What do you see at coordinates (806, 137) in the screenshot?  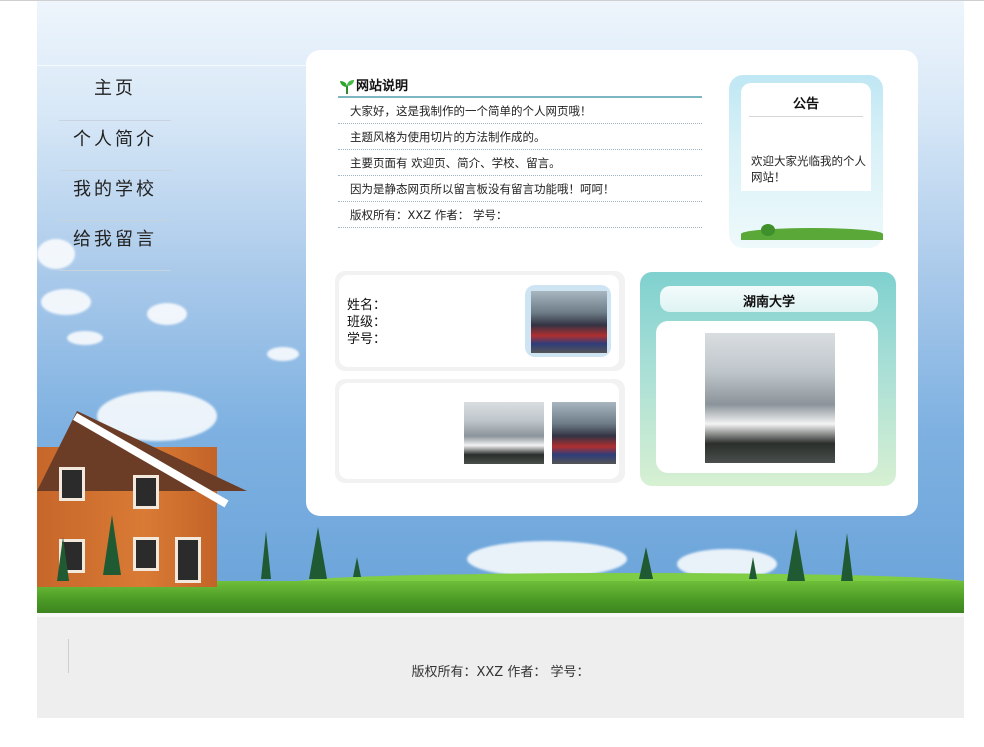 I see `notice-card: 公告 欢迎大家光临我的个人网站！` at bounding box center [806, 137].